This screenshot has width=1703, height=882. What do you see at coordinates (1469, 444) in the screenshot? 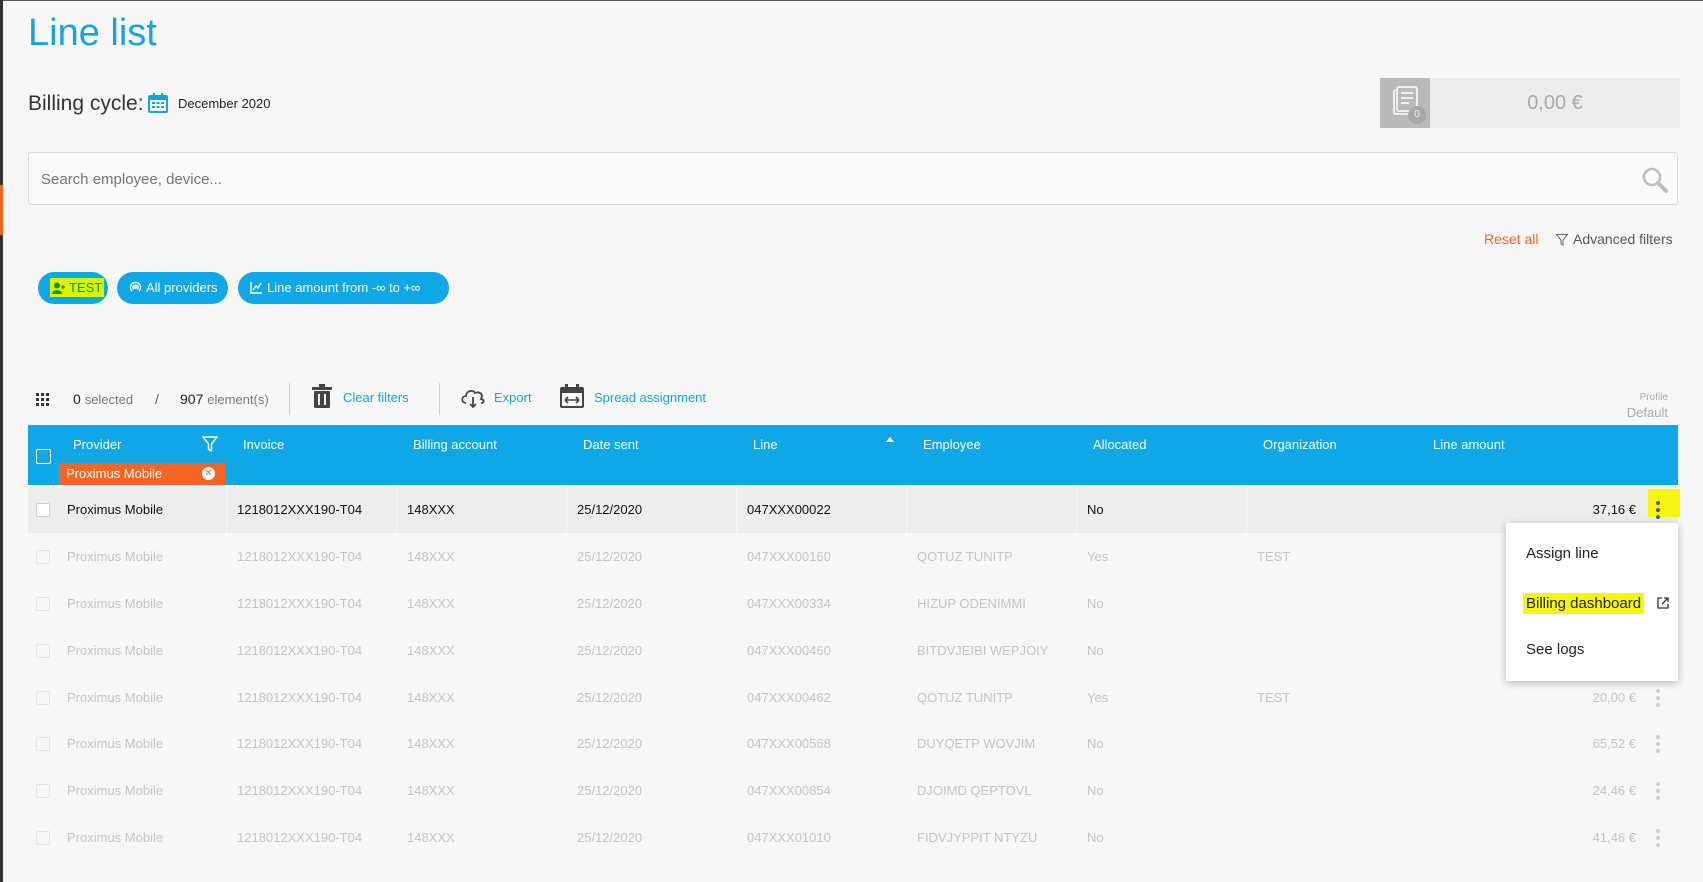
I see `column-line-amount: Line amount` at bounding box center [1469, 444].